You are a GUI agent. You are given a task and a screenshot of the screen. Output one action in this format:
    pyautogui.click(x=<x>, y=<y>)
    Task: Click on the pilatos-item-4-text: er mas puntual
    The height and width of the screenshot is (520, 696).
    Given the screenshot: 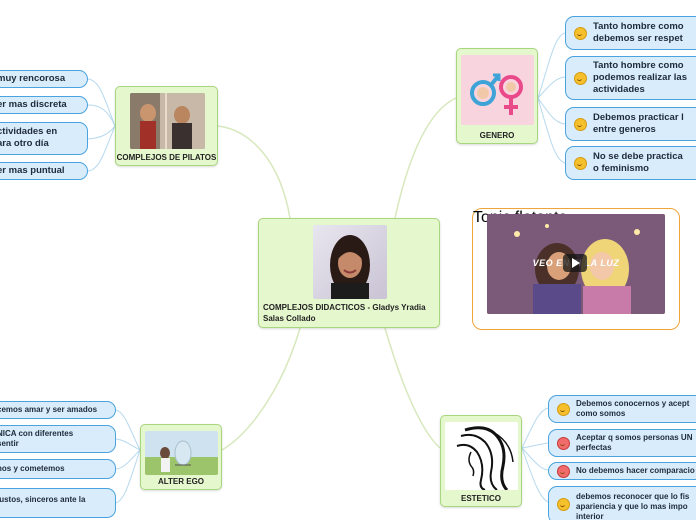 What is the action you would take?
    pyautogui.click(x=32, y=170)
    